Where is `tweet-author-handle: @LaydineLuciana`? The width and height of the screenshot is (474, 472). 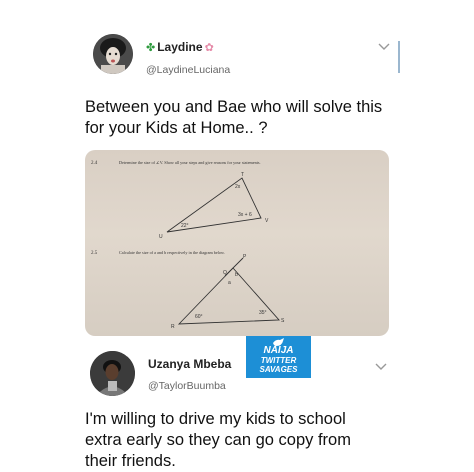
tweet-author-handle: @LaydineLuciana is located at coordinates (188, 70).